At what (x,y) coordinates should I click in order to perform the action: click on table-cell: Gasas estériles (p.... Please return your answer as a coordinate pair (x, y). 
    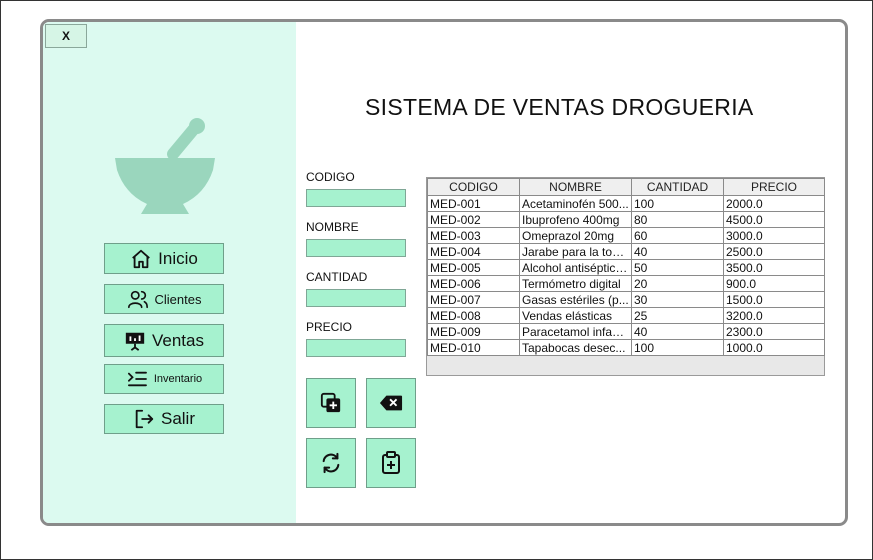
    Looking at the image, I should click on (575, 299).